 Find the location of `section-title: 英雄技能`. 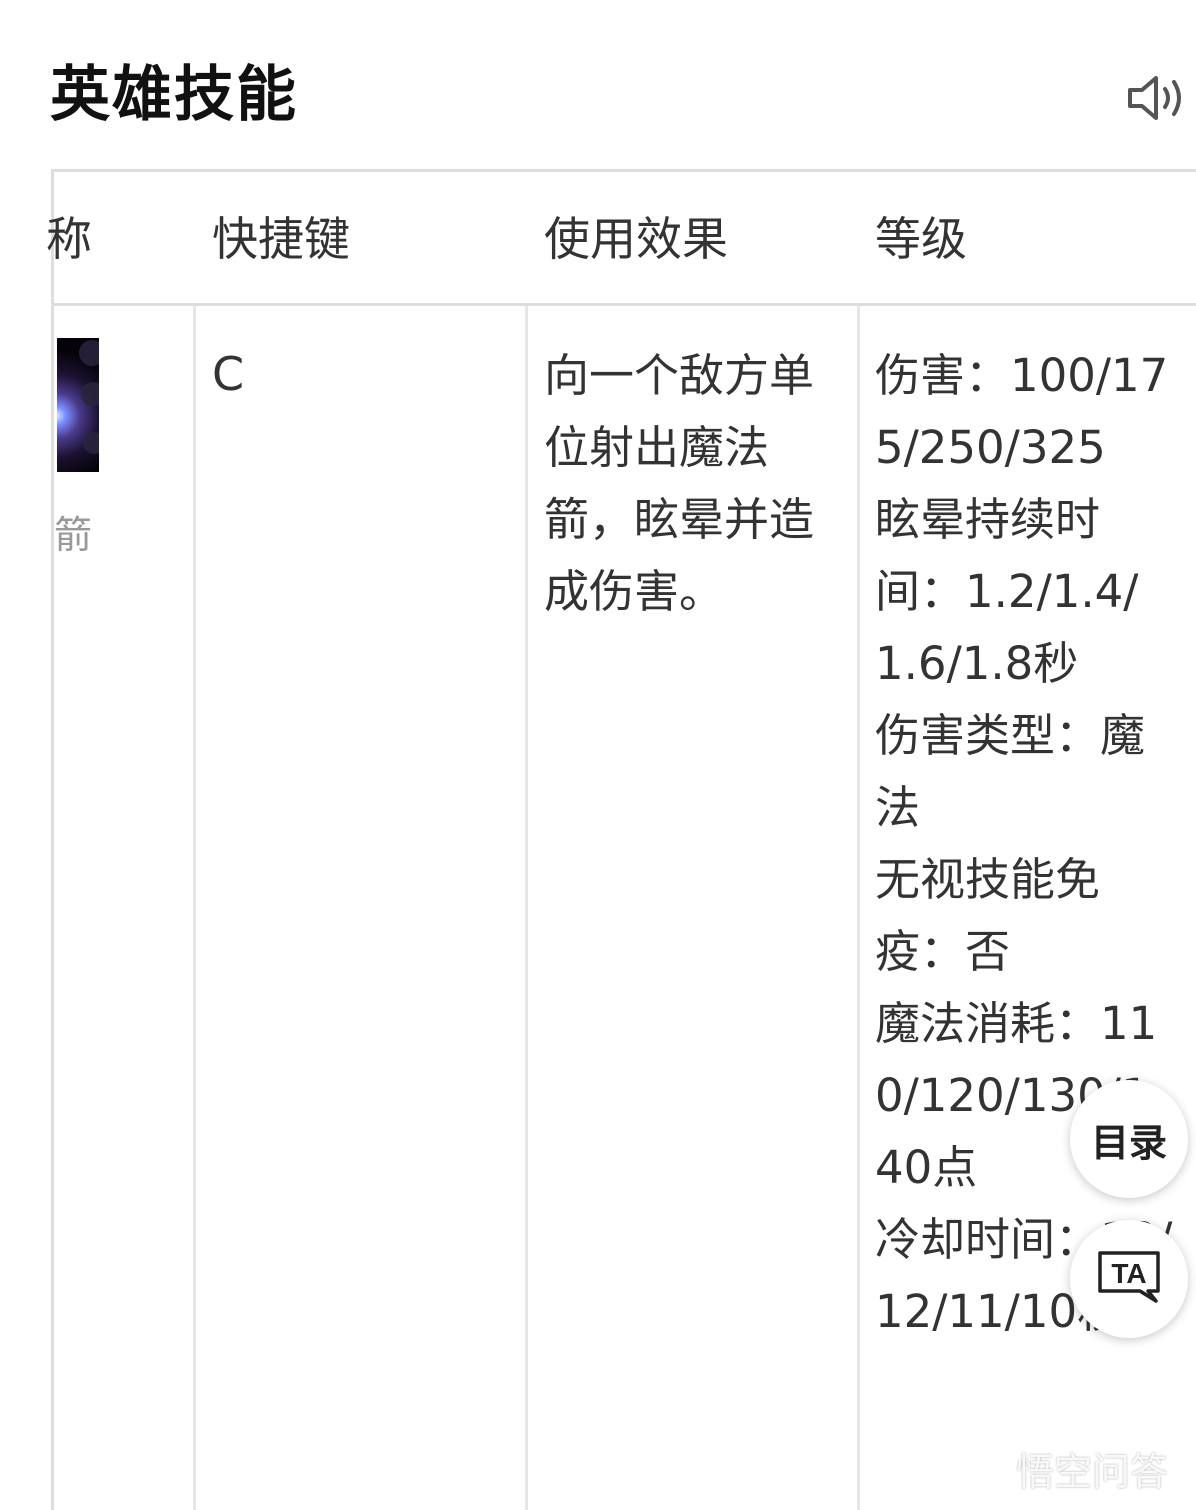

section-title: 英雄技能 is located at coordinates (174, 95).